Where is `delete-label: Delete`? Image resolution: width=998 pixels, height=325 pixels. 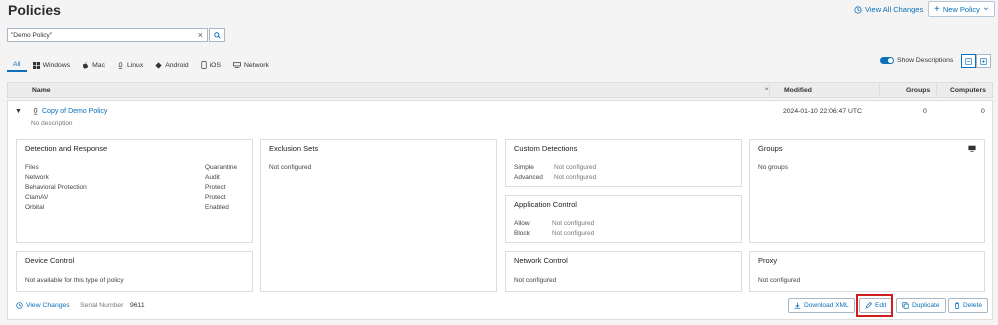 delete-label: Delete is located at coordinates (973, 305).